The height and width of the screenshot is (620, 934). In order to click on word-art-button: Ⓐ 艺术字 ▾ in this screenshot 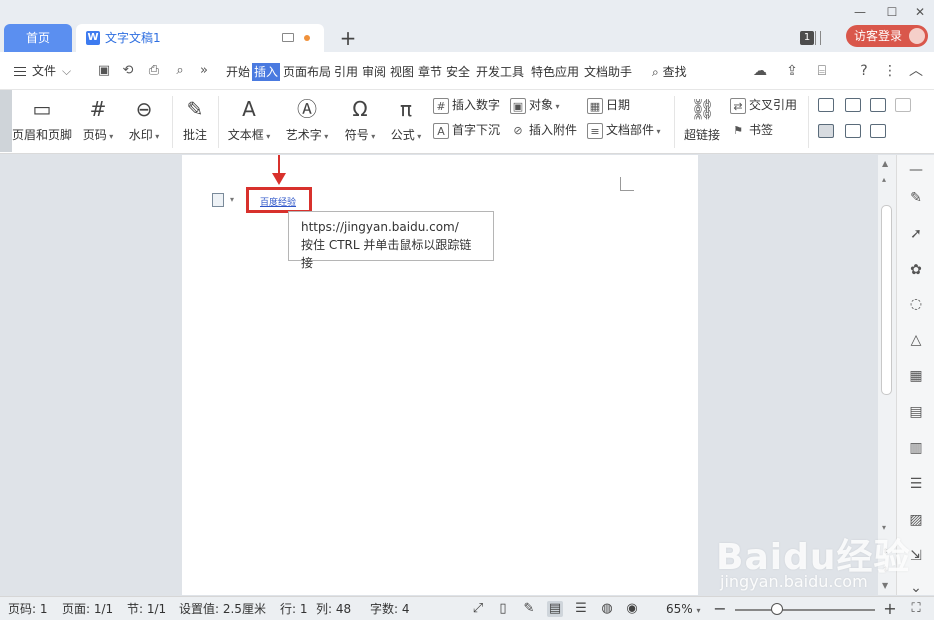, I will do `click(307, 117)`.